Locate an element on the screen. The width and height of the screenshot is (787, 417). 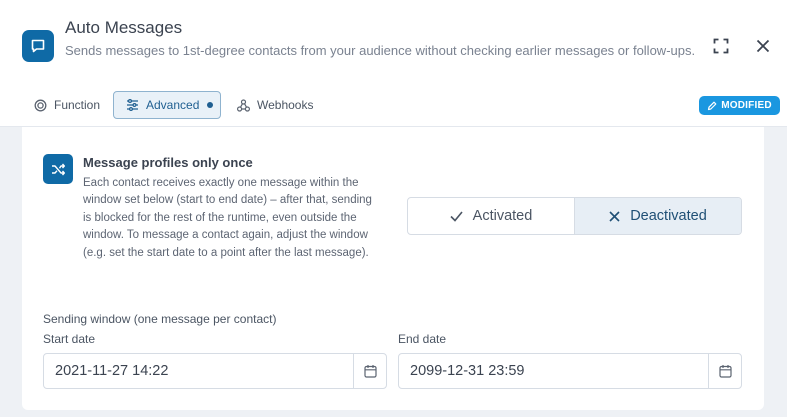
end-date-field is located at coordinates (570, 371).